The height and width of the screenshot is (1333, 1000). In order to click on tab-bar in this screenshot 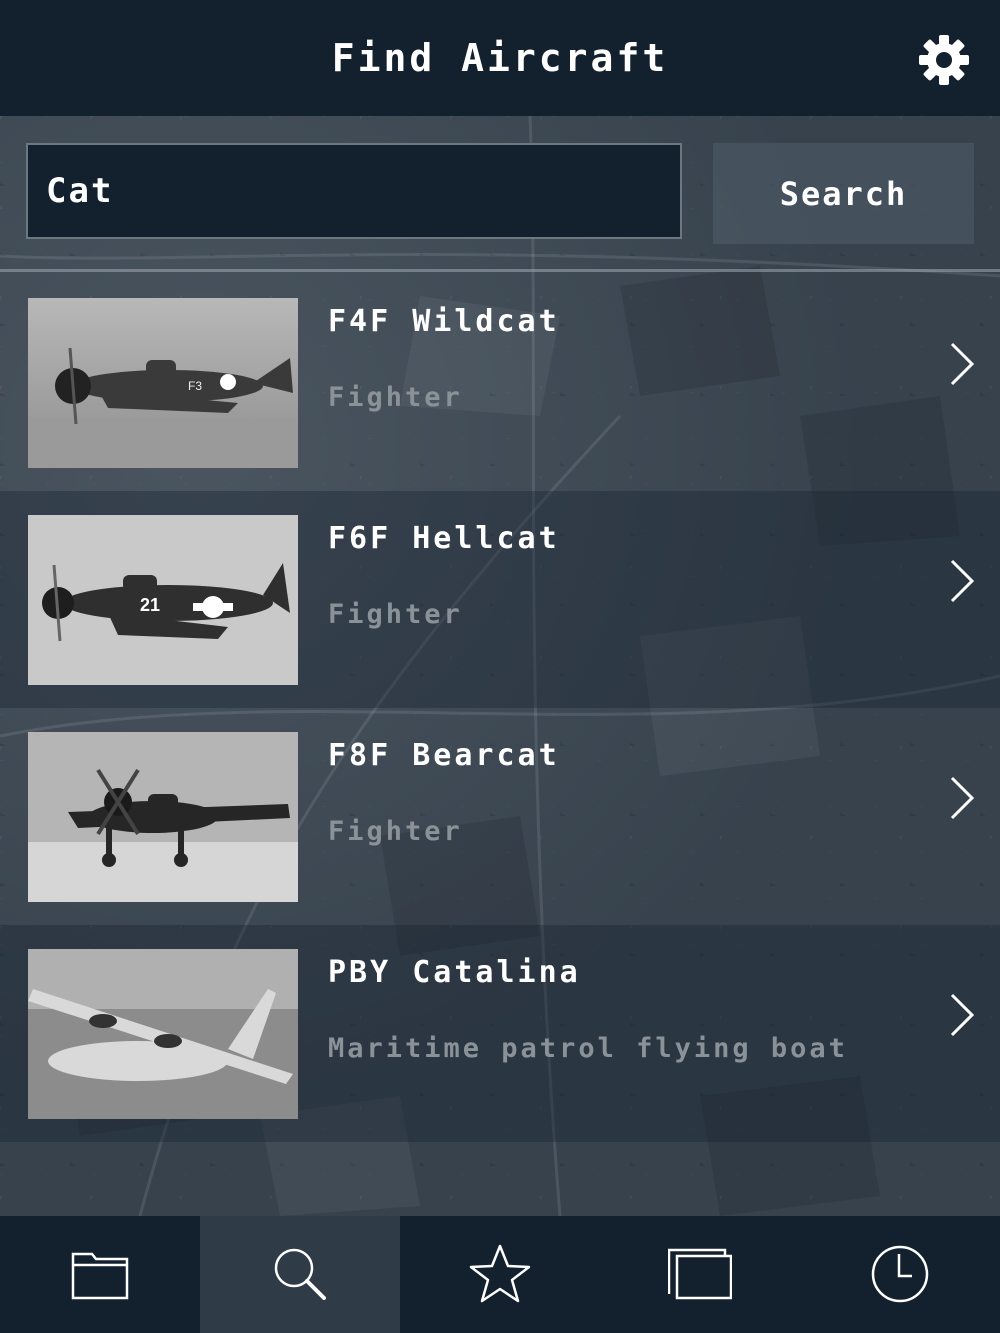, I will do `click(500, 1274)`.